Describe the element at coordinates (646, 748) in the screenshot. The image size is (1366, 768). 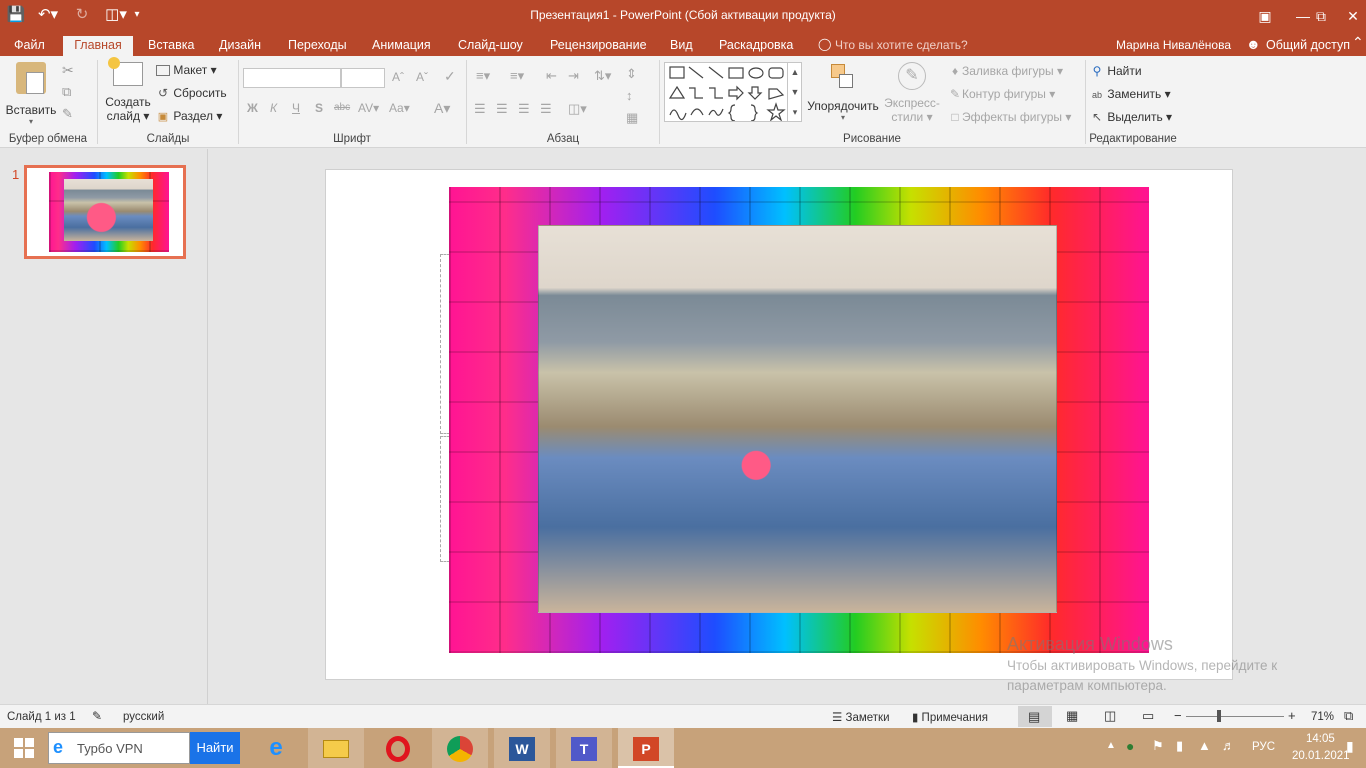
I see `powerpoint-icon: P` at that location.